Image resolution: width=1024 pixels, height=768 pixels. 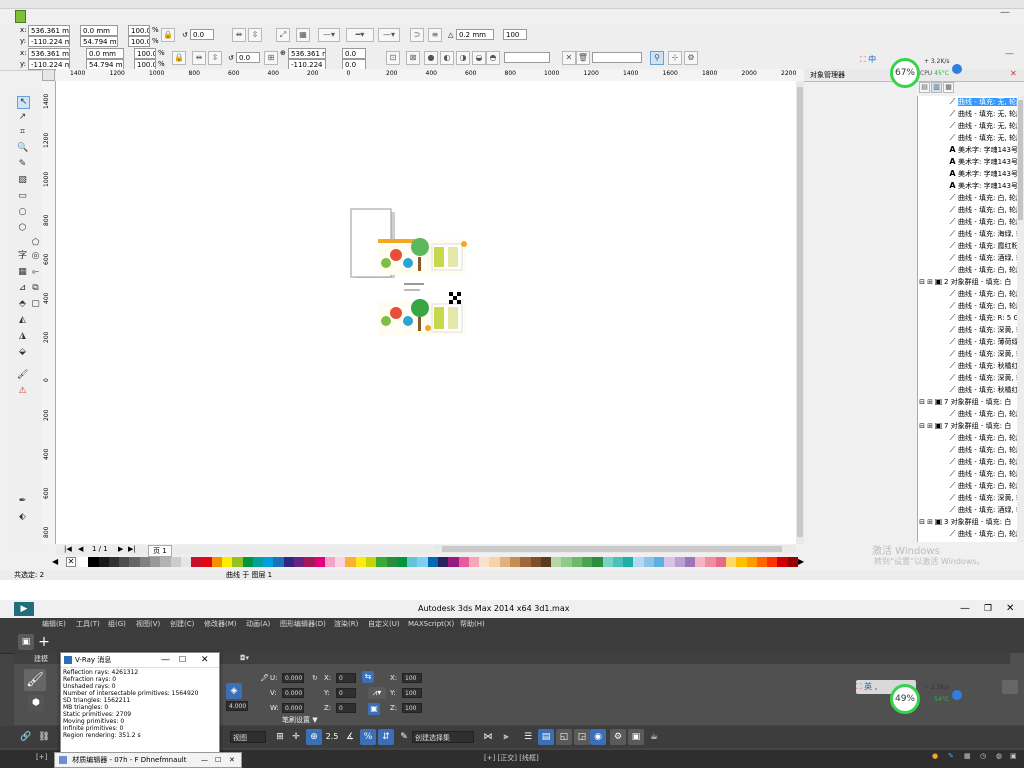 What do you see at coordinates (22, 375) in the screenshot?
I see `paint-icon: 🖌` at bounding box center [22, 375].